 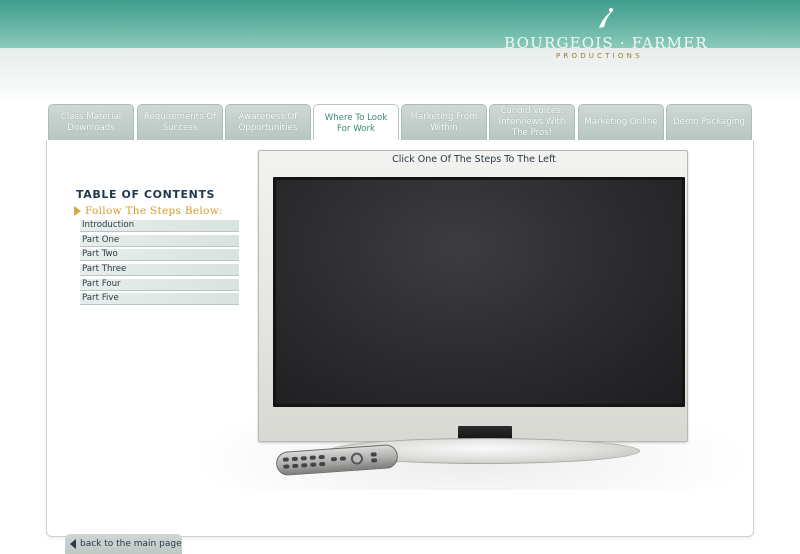 I want to click on tab-label: Awareness Of Opportunities, so click(x=268, y=122).